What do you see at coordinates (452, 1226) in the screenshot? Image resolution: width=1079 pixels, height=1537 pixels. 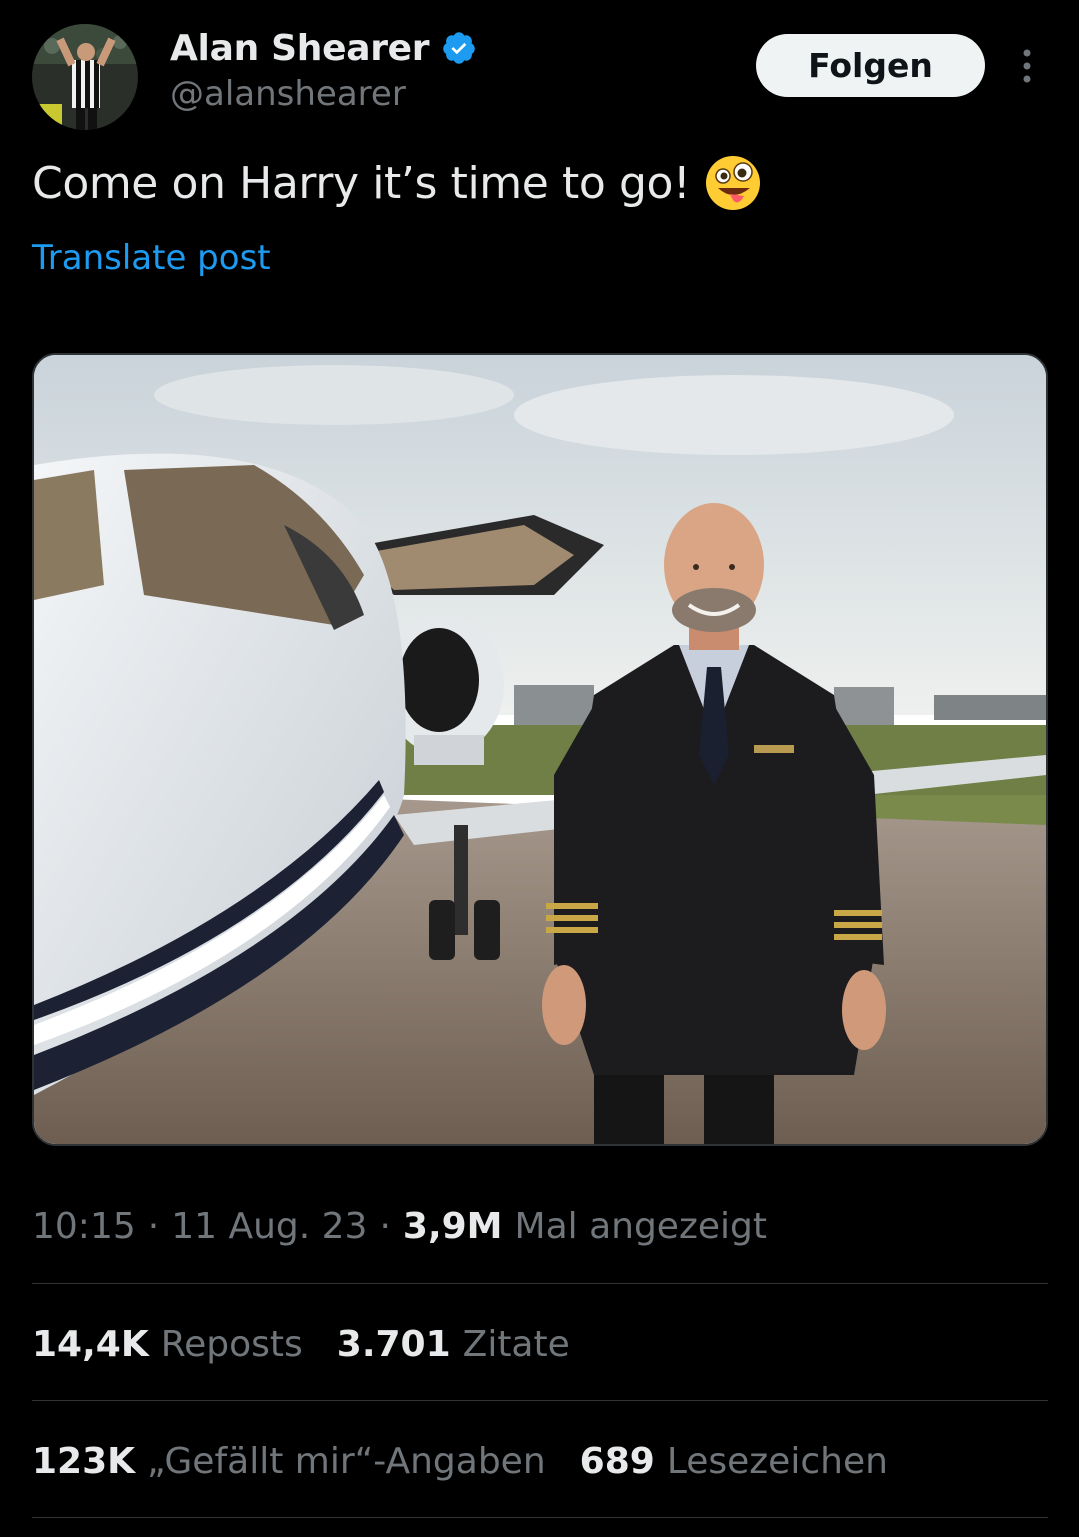 I see `views-count: 3,9M` at bounding box center [452, 1226].